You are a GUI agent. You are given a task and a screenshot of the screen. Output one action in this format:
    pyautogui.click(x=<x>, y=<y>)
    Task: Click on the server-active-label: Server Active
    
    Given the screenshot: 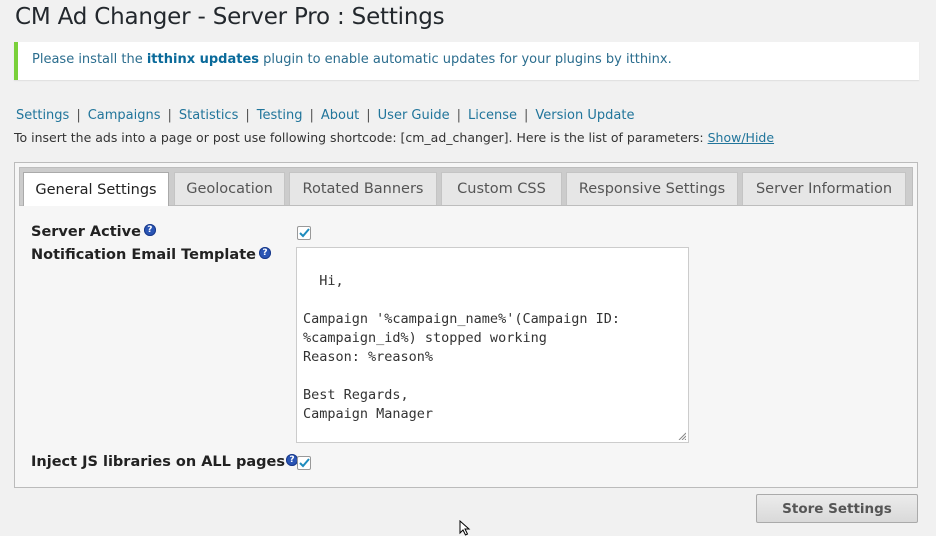 What is the action you would take?
    pyautogui.click(x=86, y=232)
    